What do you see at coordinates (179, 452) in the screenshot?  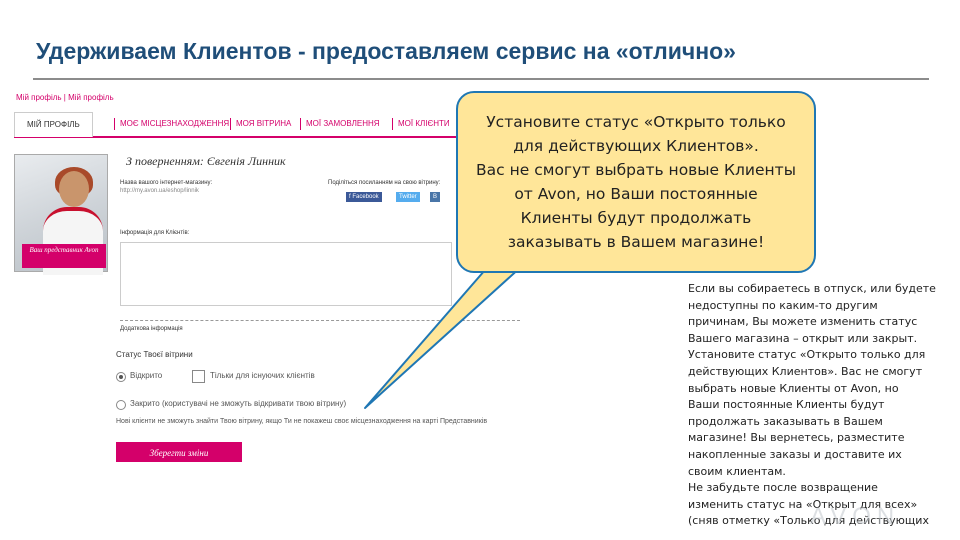 I see `save-changes-button: Зберегти зміни` at bounding box center [179, 452].